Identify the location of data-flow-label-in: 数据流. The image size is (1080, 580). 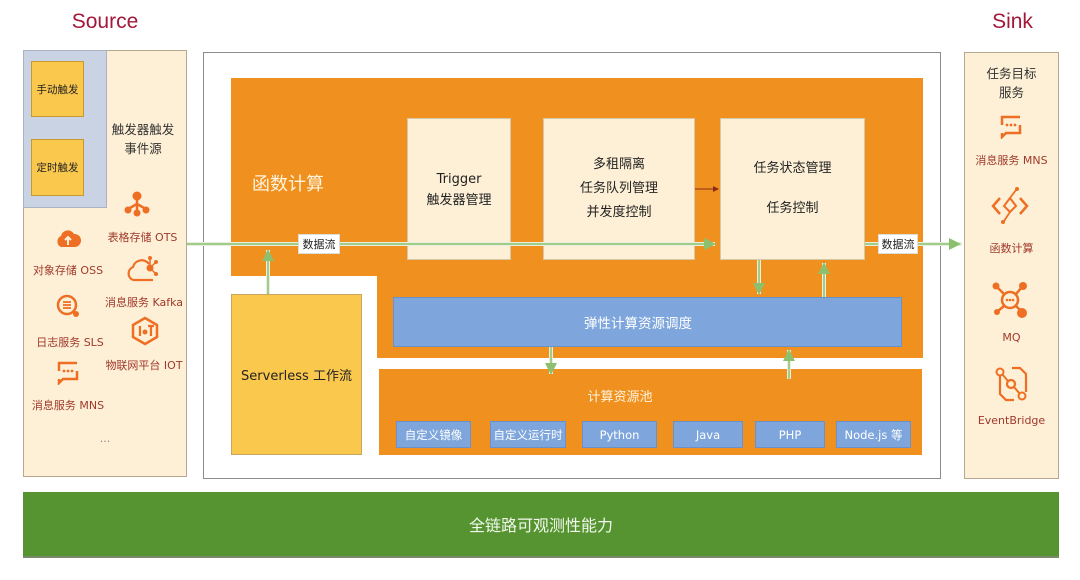
(319, 244).